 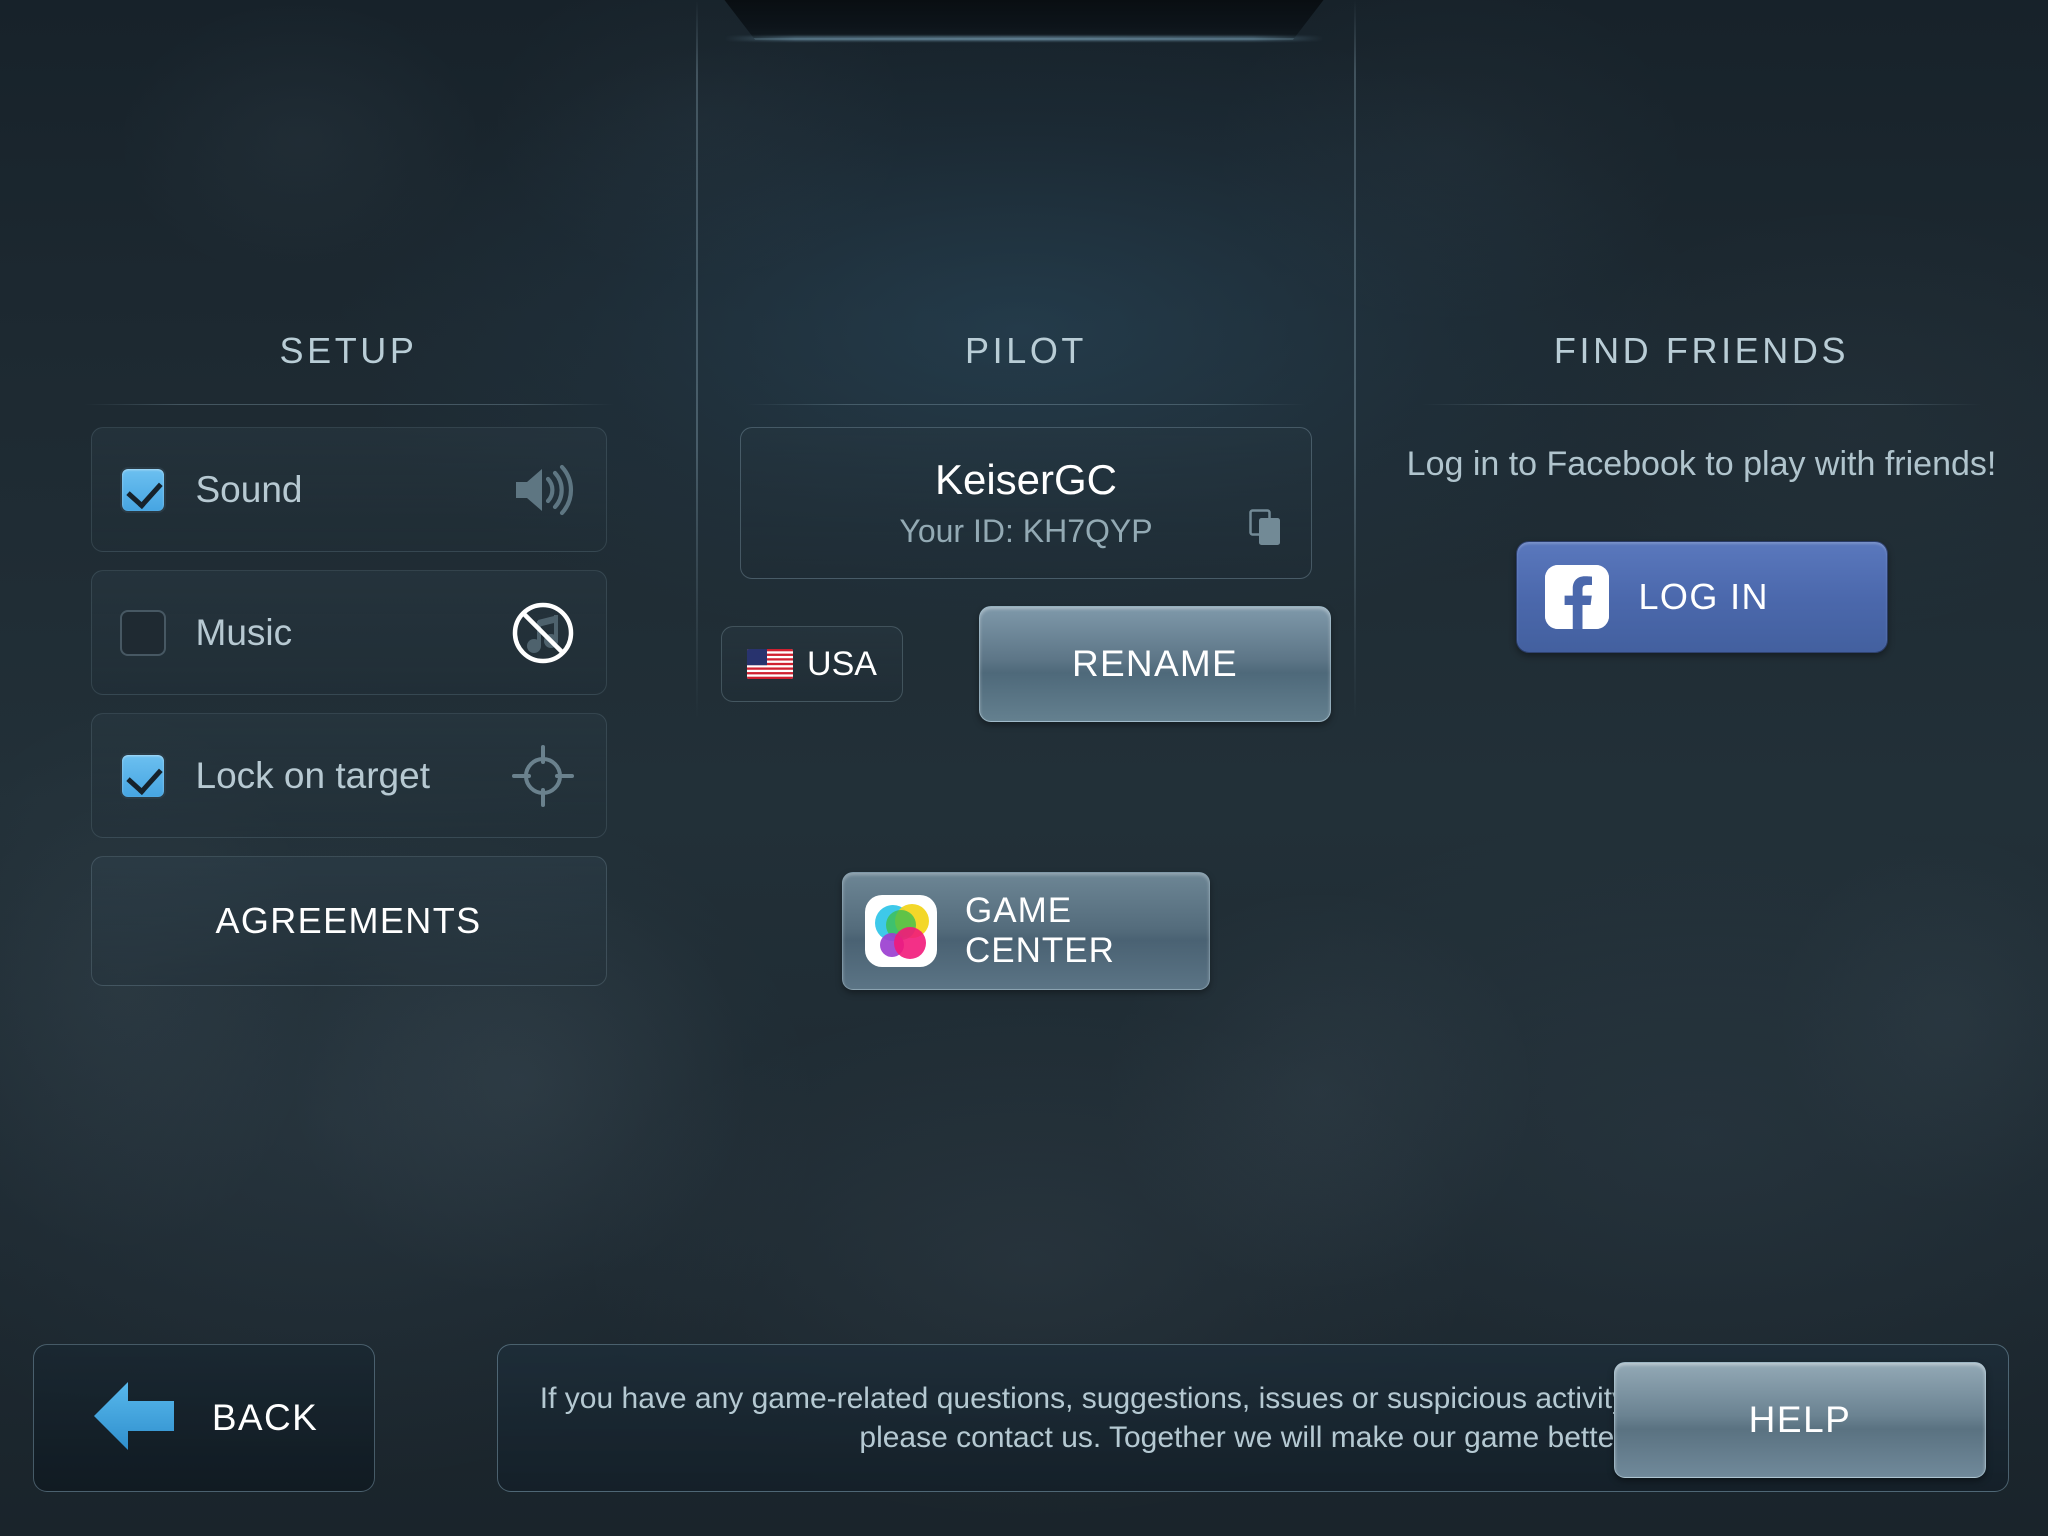 What do you see at coordinates (142, 775) in the screenshot?
I see `lock-on-target-checkbox` at bounding box center [142, 775].